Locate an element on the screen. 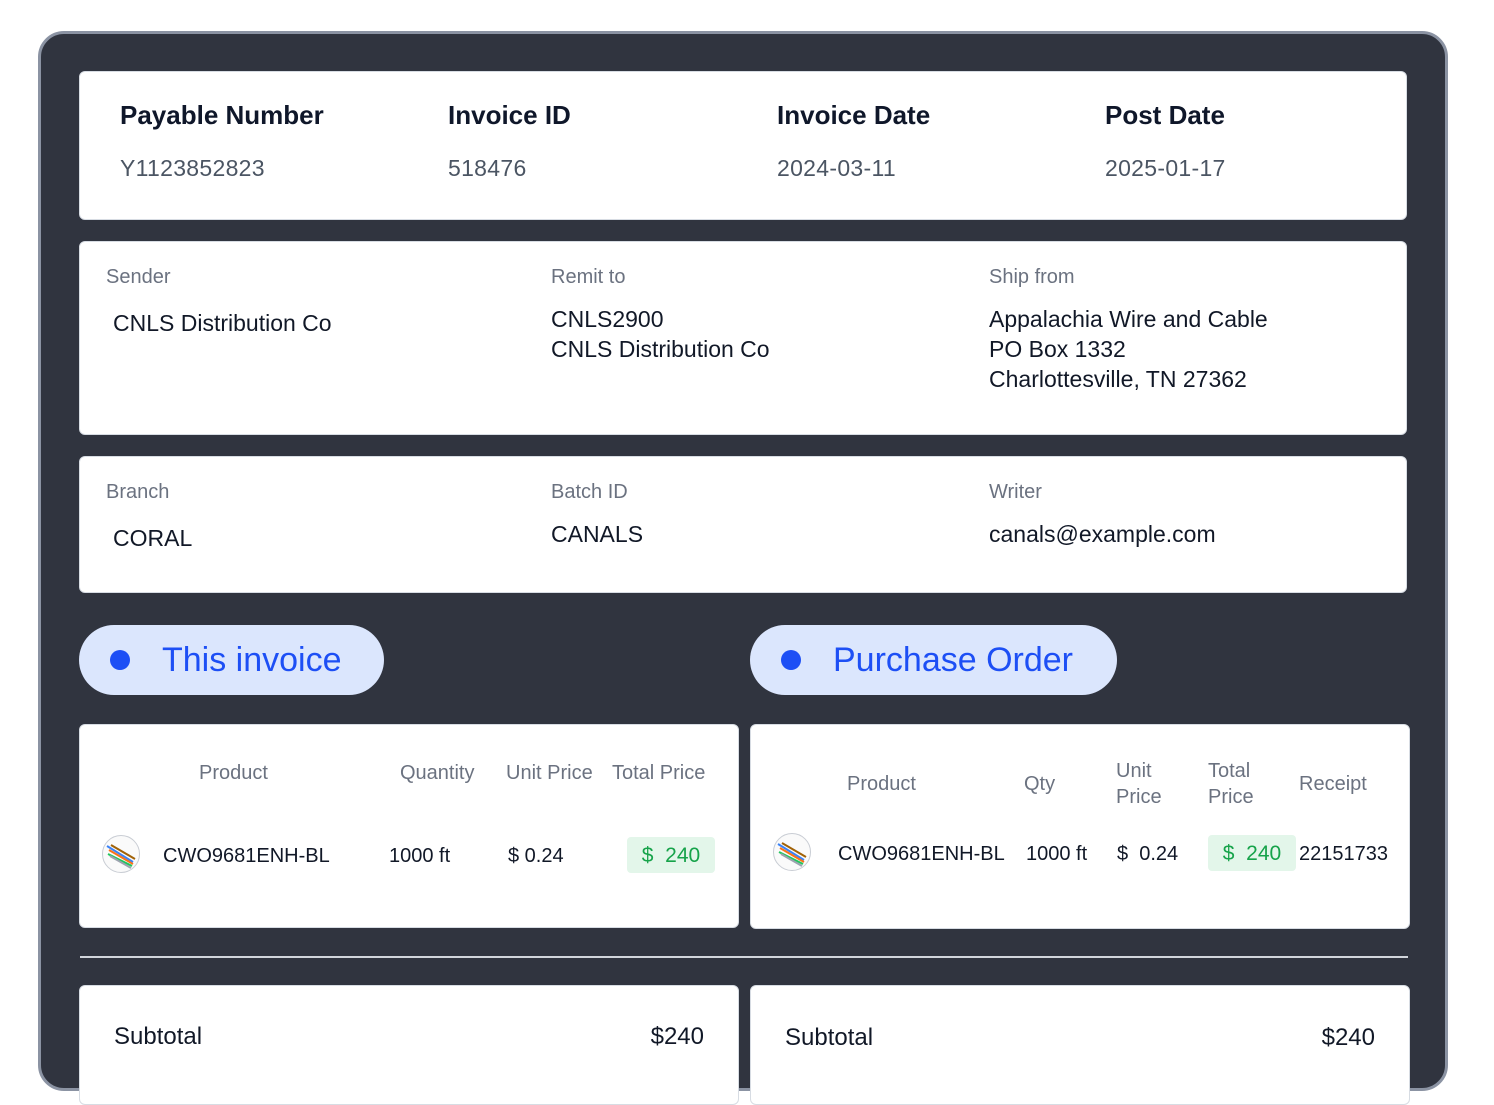 The image size is (1494, 1105). receipt-cell: 22151733 is located at coordinates (1343, 854).